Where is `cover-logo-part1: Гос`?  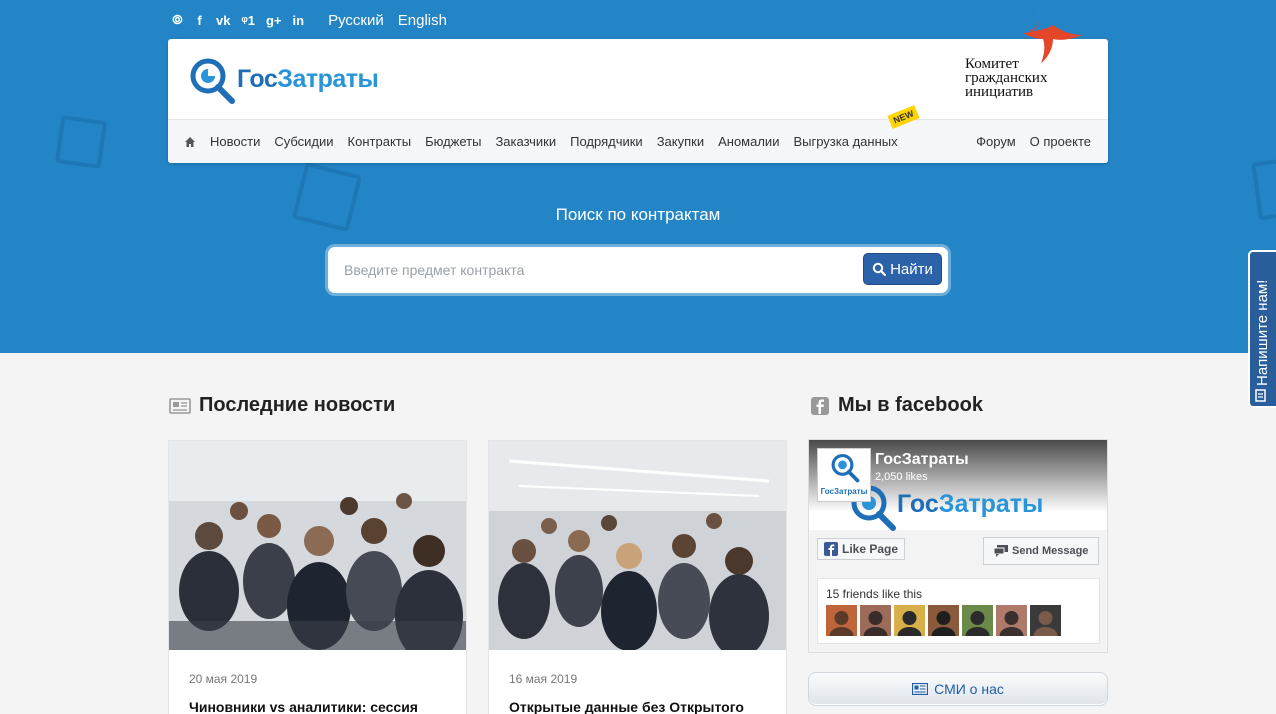
cover-logo-part1: Гос is located at coordinates (918, 504).